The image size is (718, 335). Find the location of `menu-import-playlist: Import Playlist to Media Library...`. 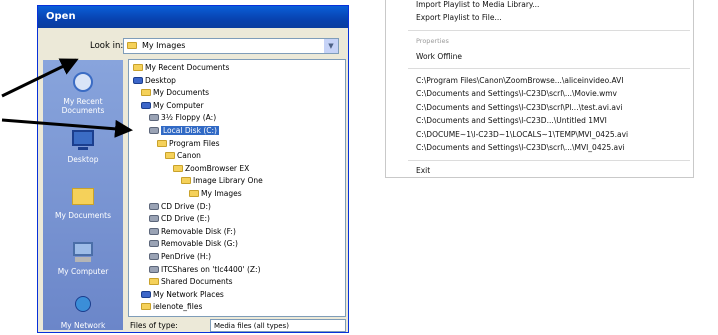

menu-import-playlist: Import Playlist to Media Library... is located at coordinates (477, 4).